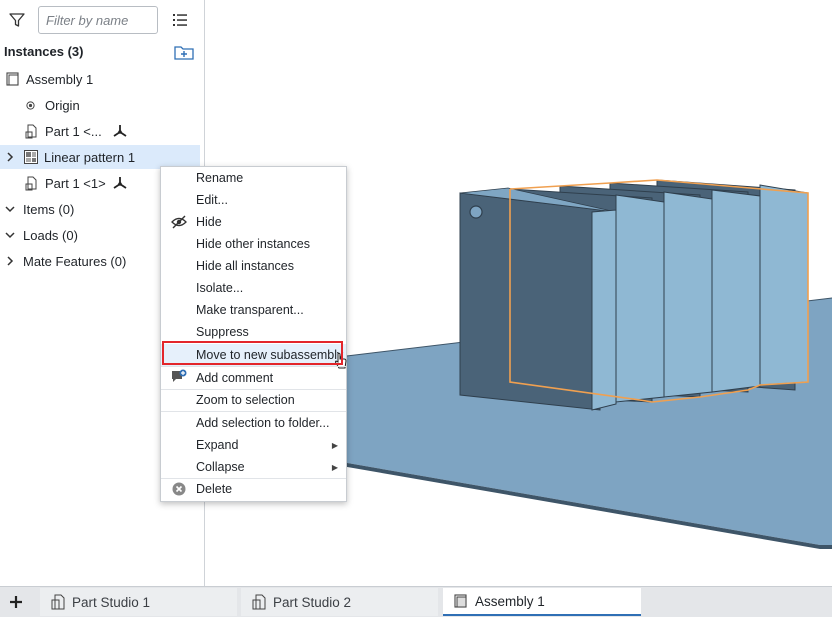 The height and width of the screenshot is (617, 832). I want to click on menu-item-label: Add comment, so click(235, 378).